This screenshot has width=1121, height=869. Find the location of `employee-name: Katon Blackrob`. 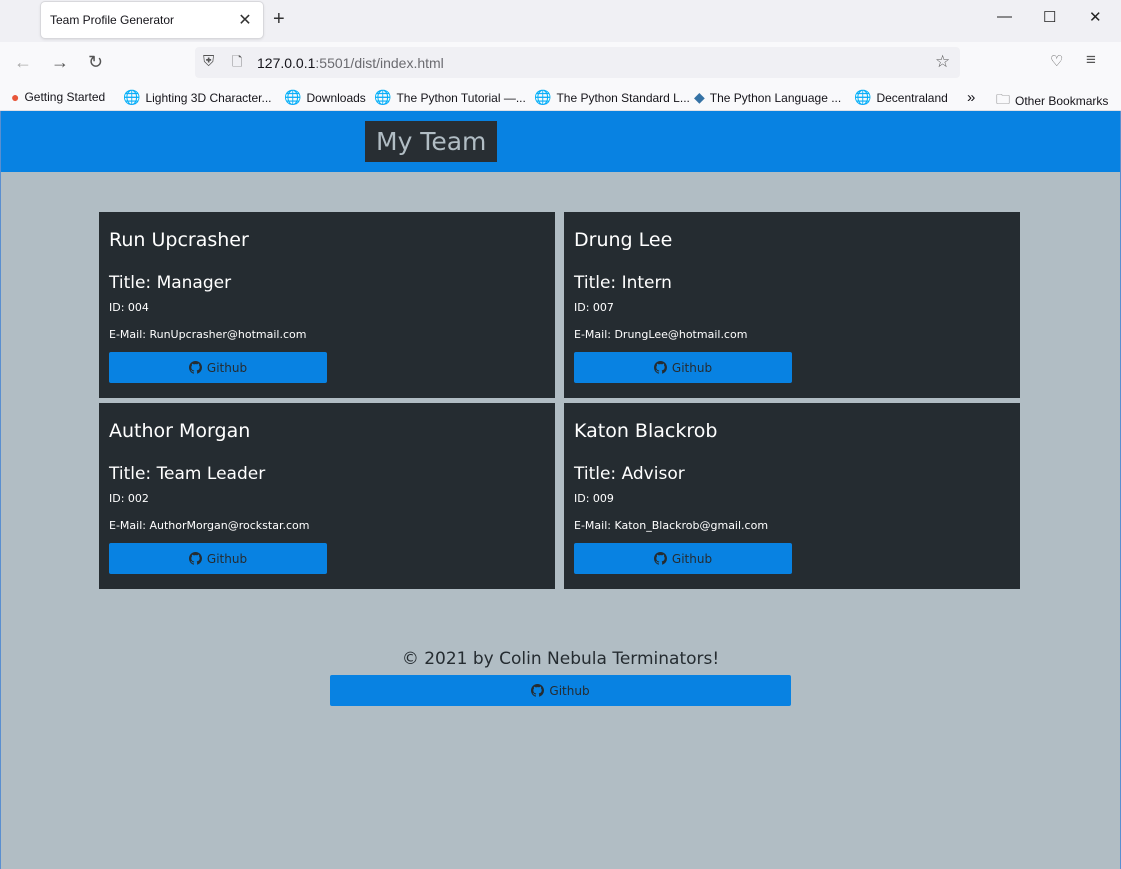

employee-name: Katon Blackrob is located at coordinates (646, 431).